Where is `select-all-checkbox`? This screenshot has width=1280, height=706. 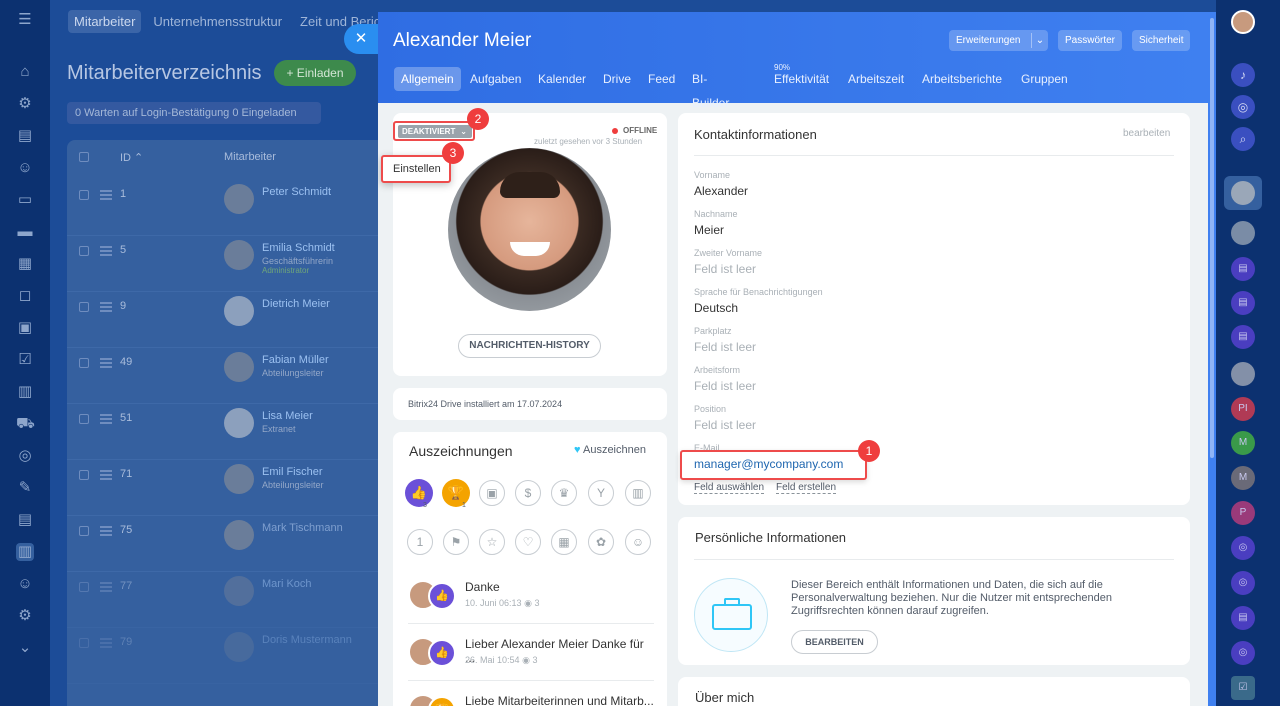
select-all-checkbox is located at coordinates (84, 157).